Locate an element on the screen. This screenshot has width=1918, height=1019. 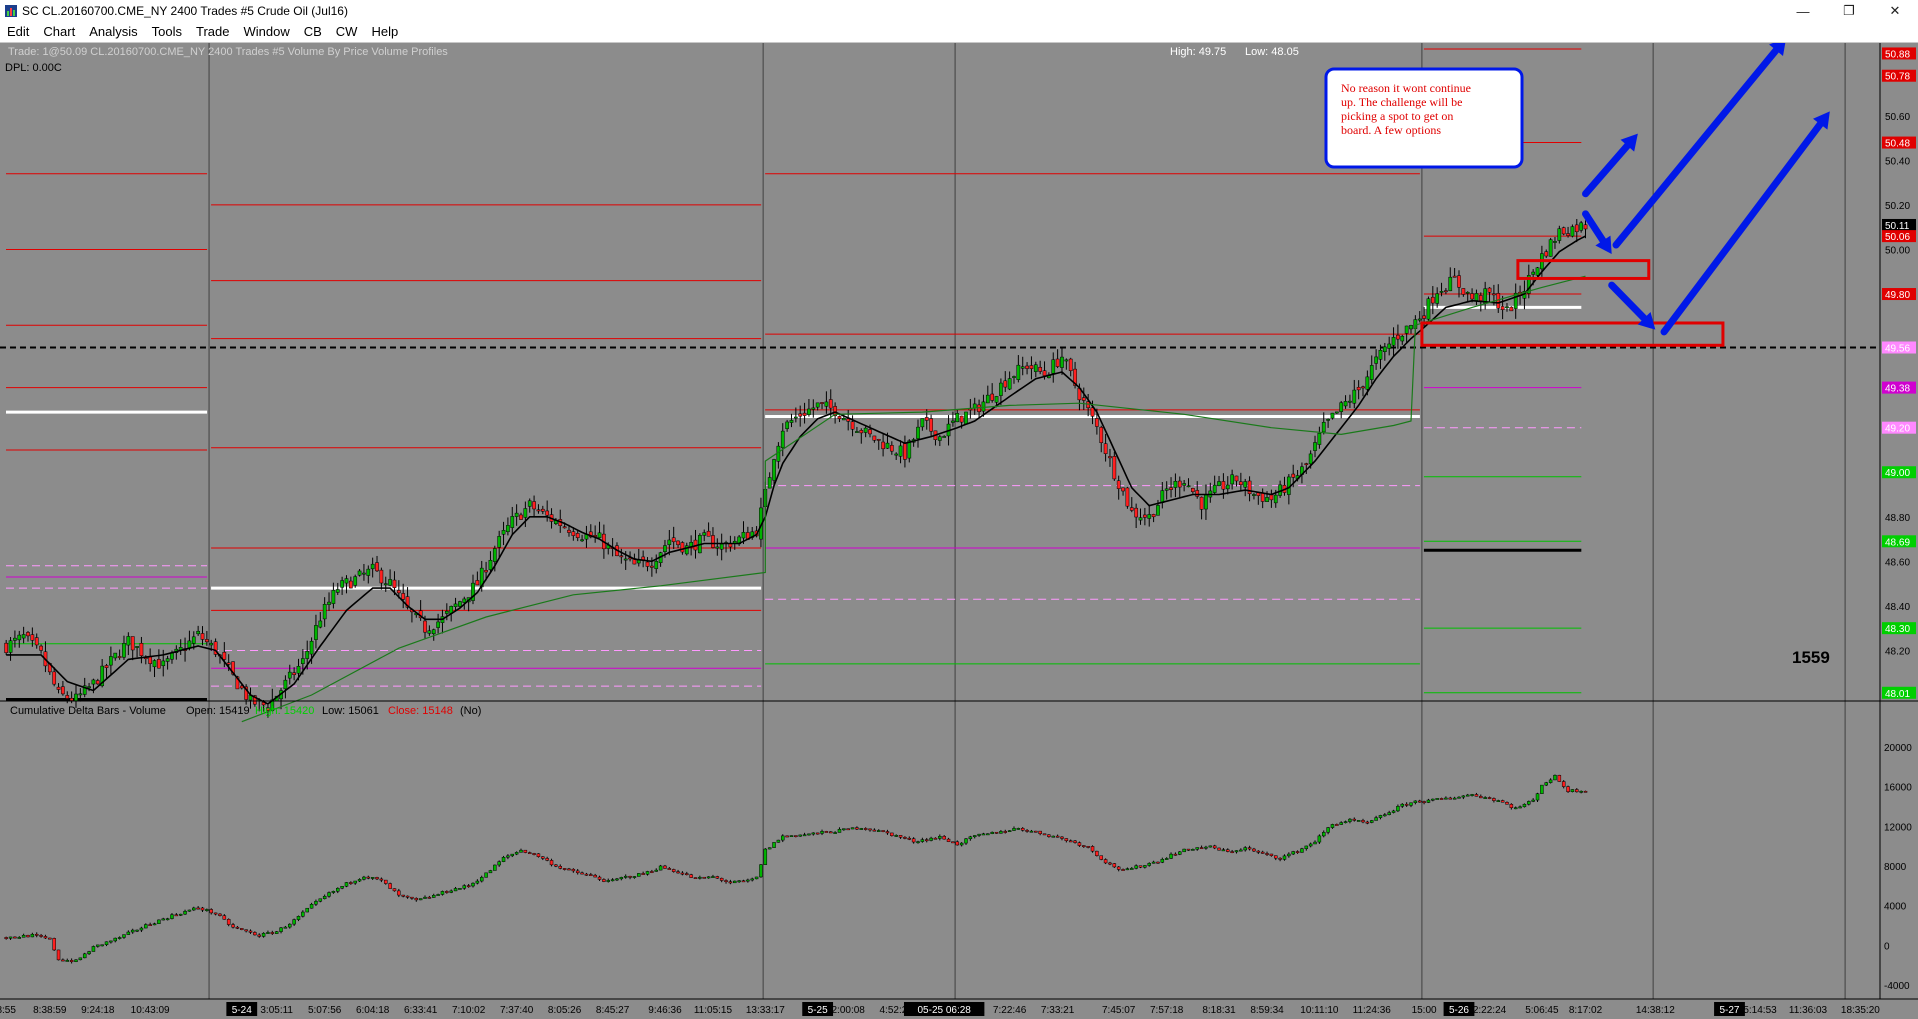
menu-help: Help is located at coordinates (384, 32).